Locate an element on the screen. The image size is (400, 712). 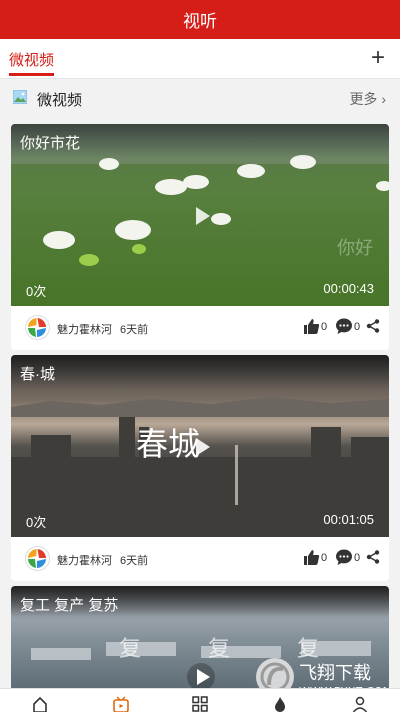
page-title: 视听 is located at coordinates (200, 21).